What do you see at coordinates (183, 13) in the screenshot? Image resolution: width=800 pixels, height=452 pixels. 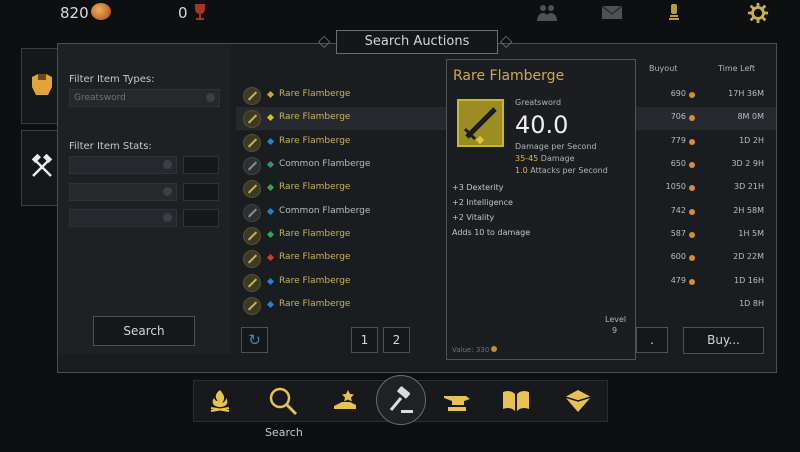 I see `trophy-count: 0` at bounding box center [183, 13].